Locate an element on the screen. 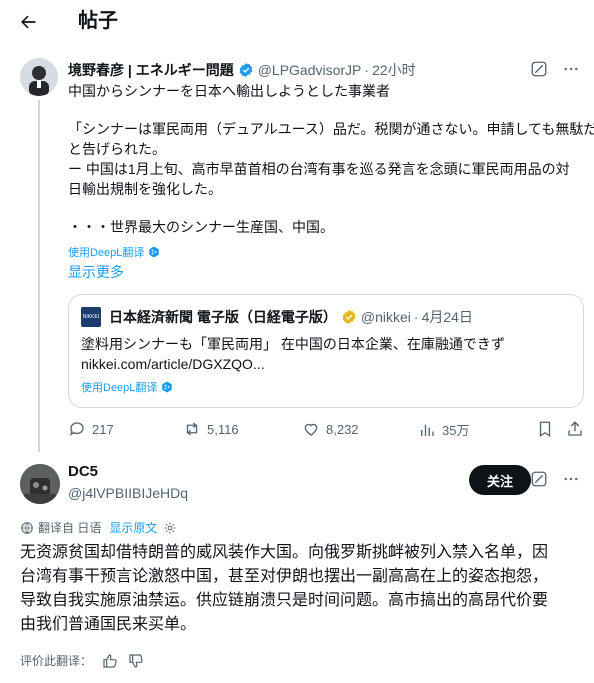 The height and width of the screenshot is (683, 594). share-button is located at coordinates (575, 429).